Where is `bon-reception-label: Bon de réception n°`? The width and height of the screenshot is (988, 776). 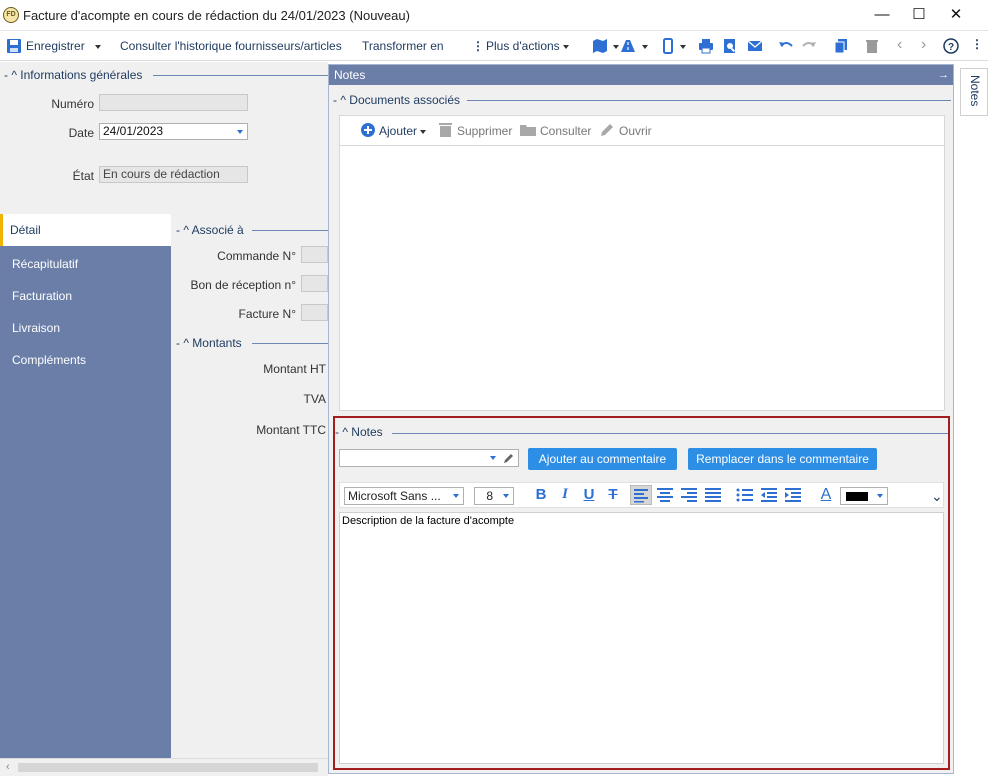
bon-reception-label: Bon de réception n° is located at coordinates (243, 285).